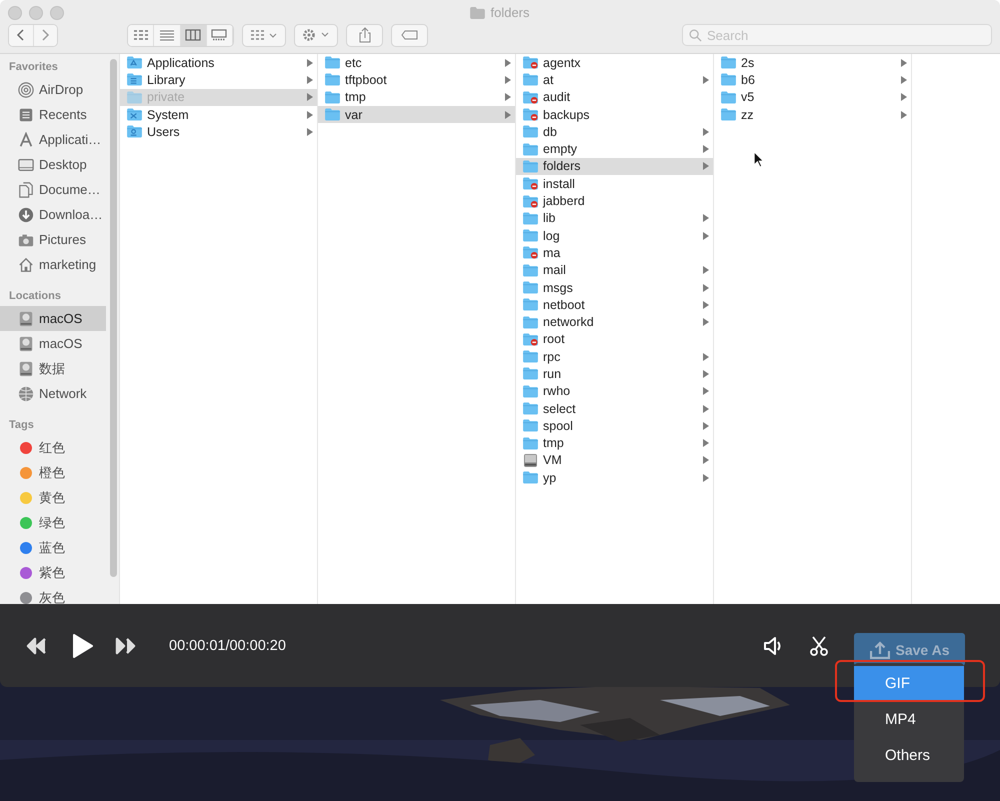 The height and width of the screenshot is (801, 1000). I want to click on file-row: root, so click(614, 339).